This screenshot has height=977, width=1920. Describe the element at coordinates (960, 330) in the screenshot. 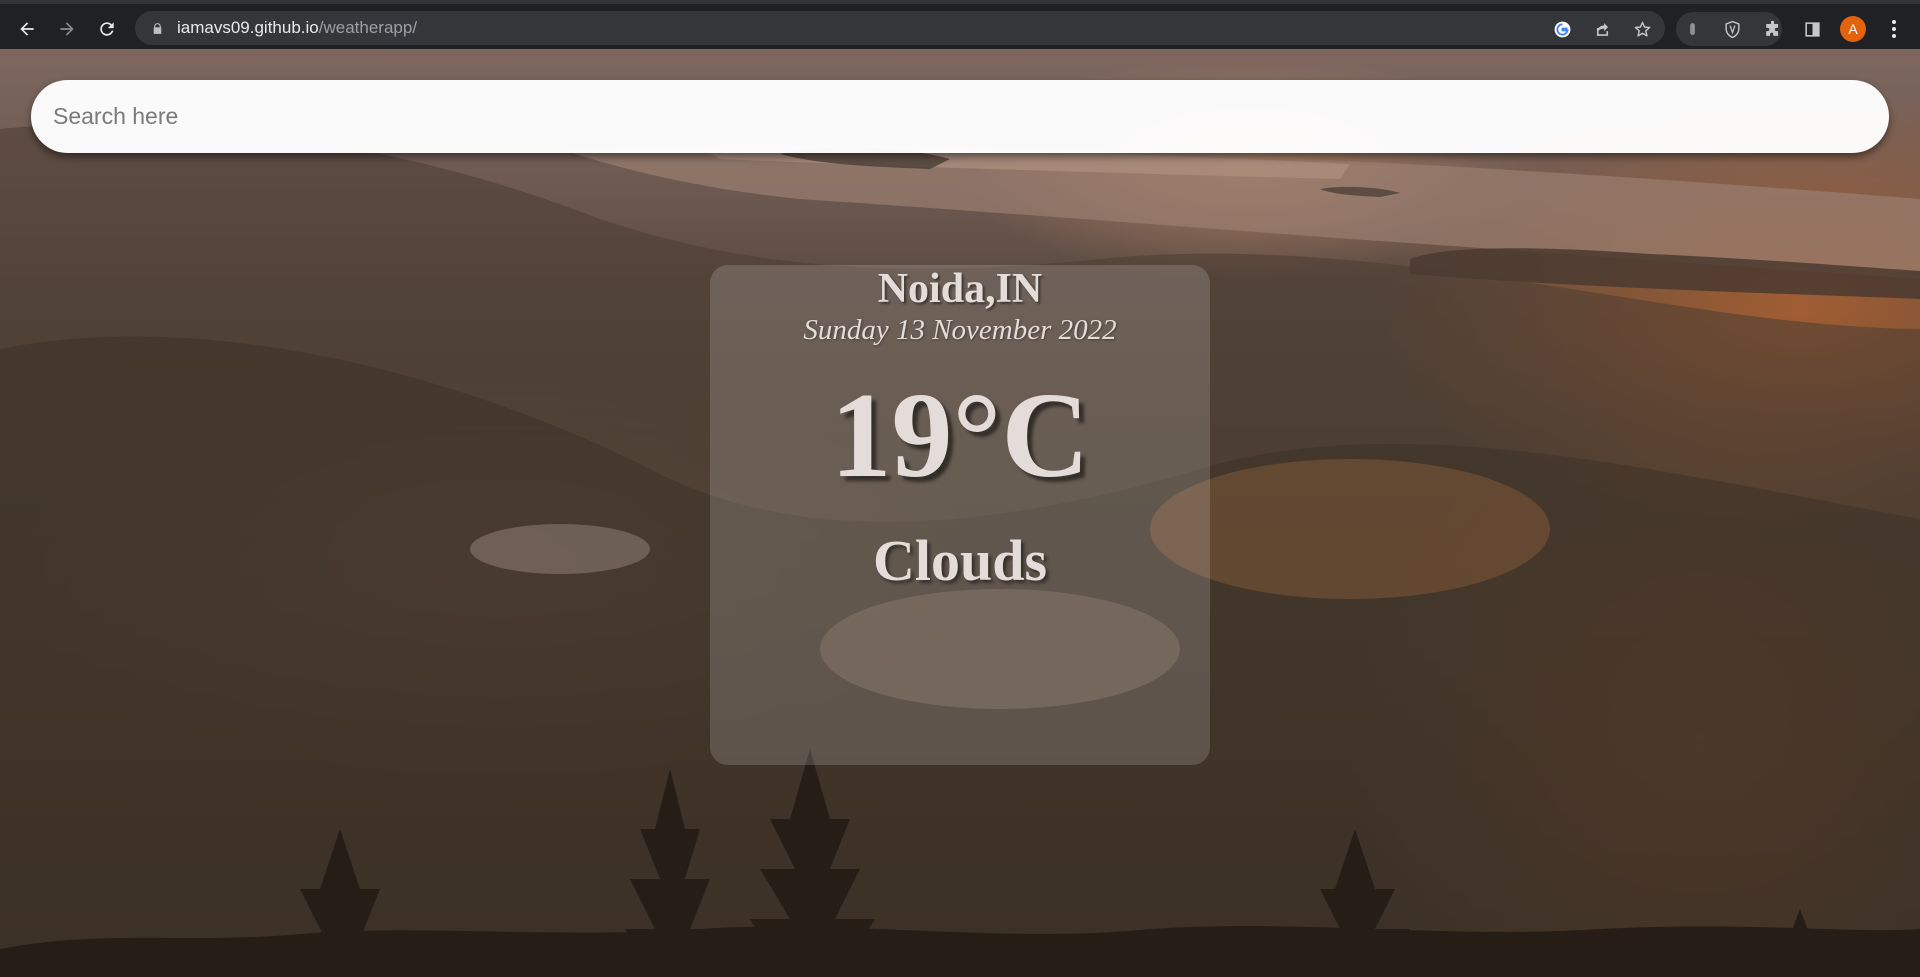

I see `current-date: Sunday 13 November 2022` at that location.